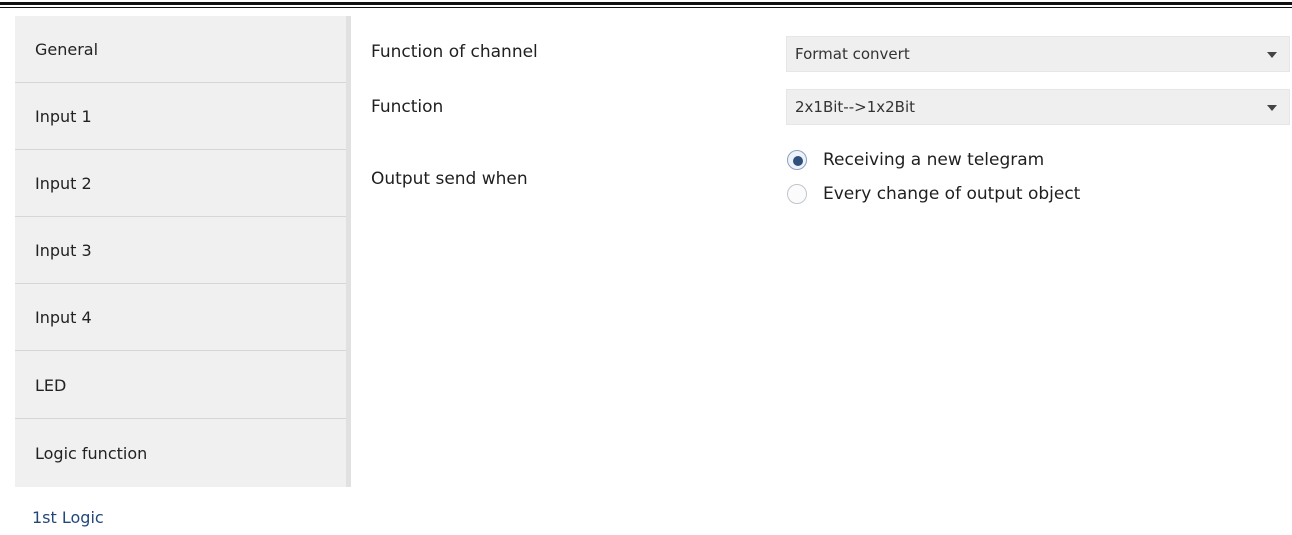 The image size is (1292, 535). Describe the element at coordinates (91, 453) in the screenshot. I see `sidebar-item-label: Logic function` at that location.